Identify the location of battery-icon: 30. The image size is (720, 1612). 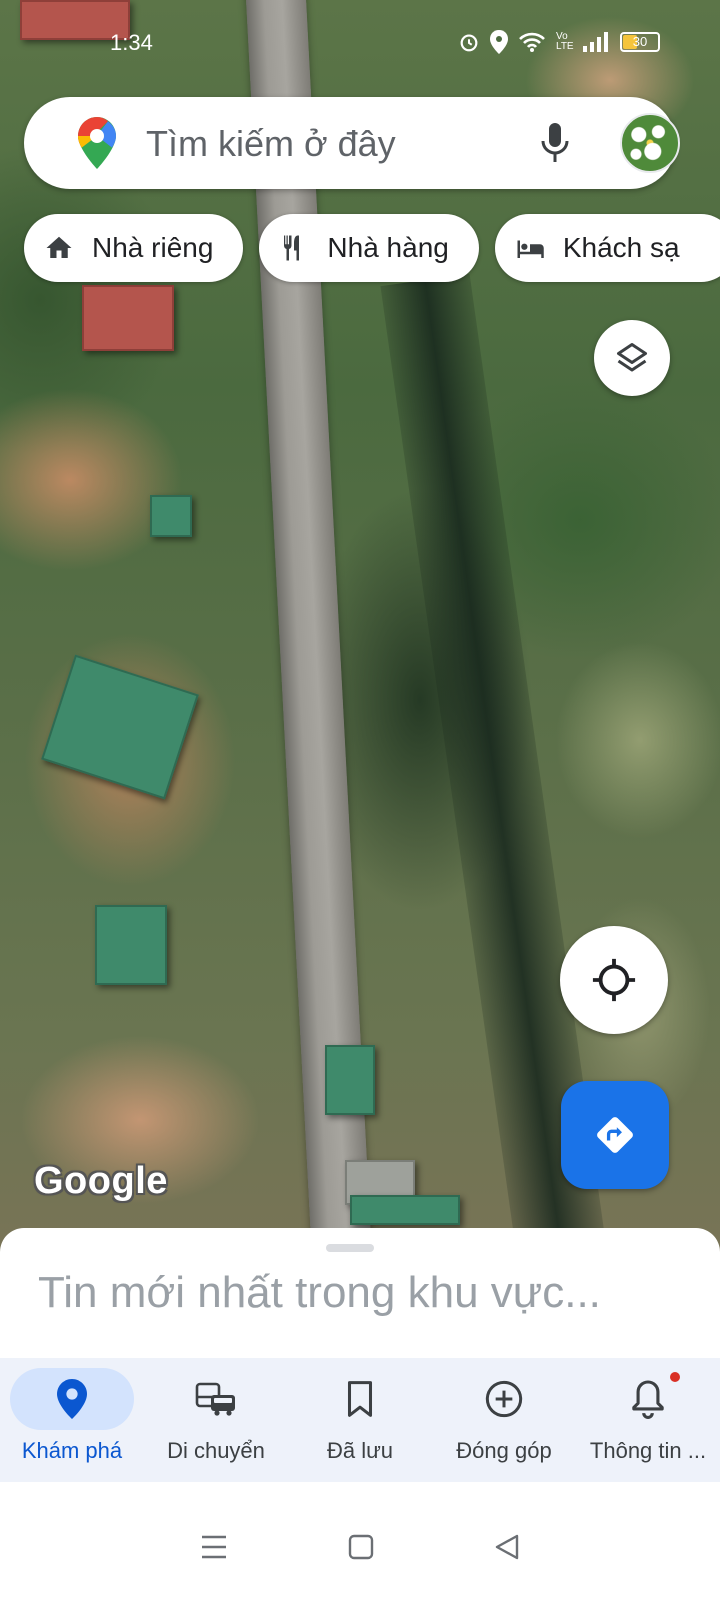
(640, 42).